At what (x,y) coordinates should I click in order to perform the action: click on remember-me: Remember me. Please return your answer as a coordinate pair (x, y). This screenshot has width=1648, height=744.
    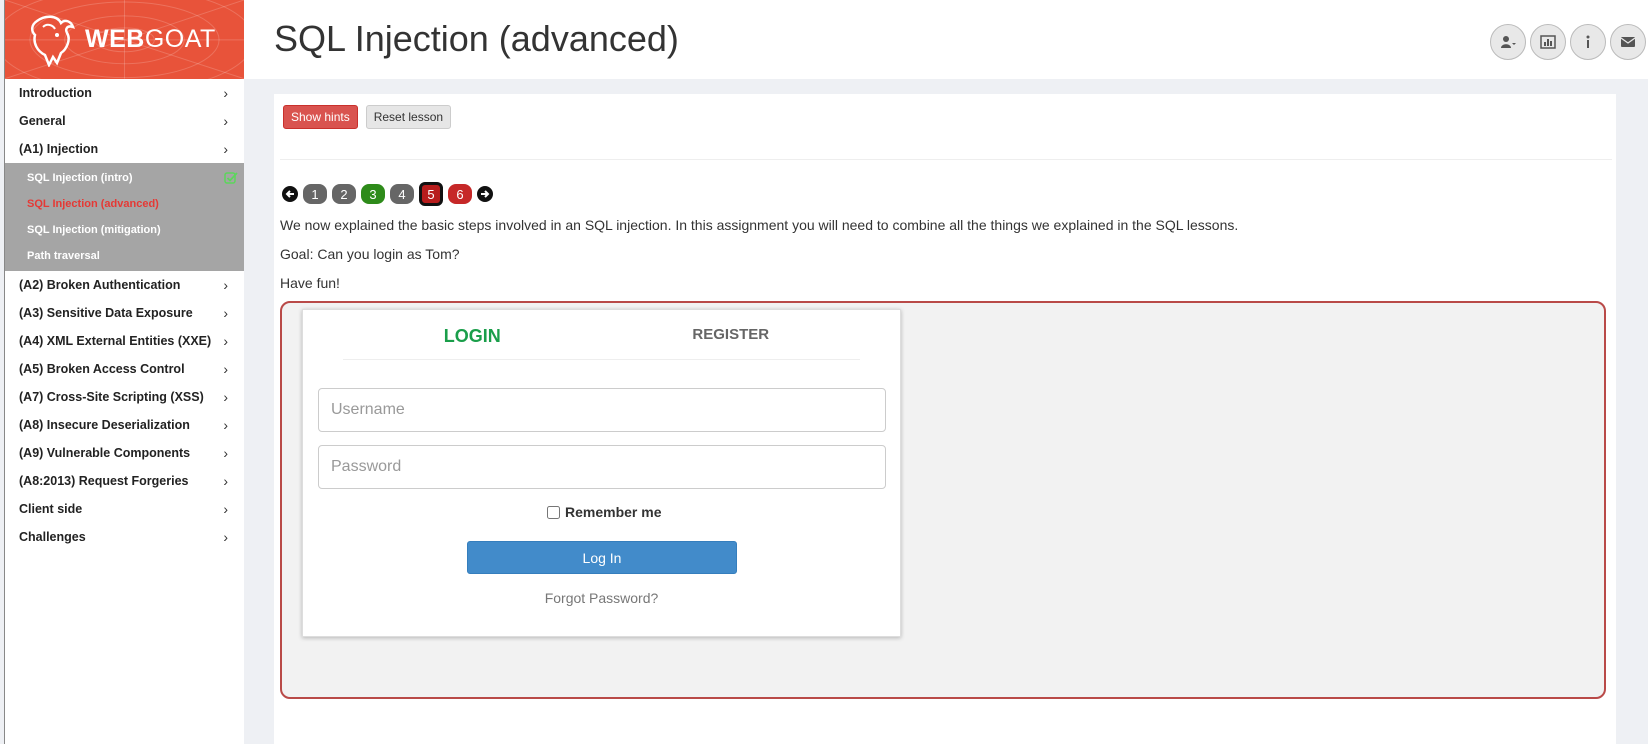
    Looking at the image, I should click on (604, 512).